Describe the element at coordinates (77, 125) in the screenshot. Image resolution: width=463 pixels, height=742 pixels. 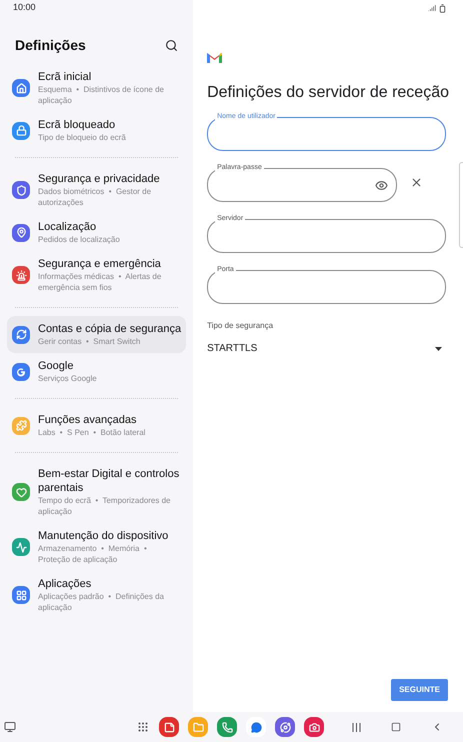
I see `item-title: Ecrã bloqueado` at that location.